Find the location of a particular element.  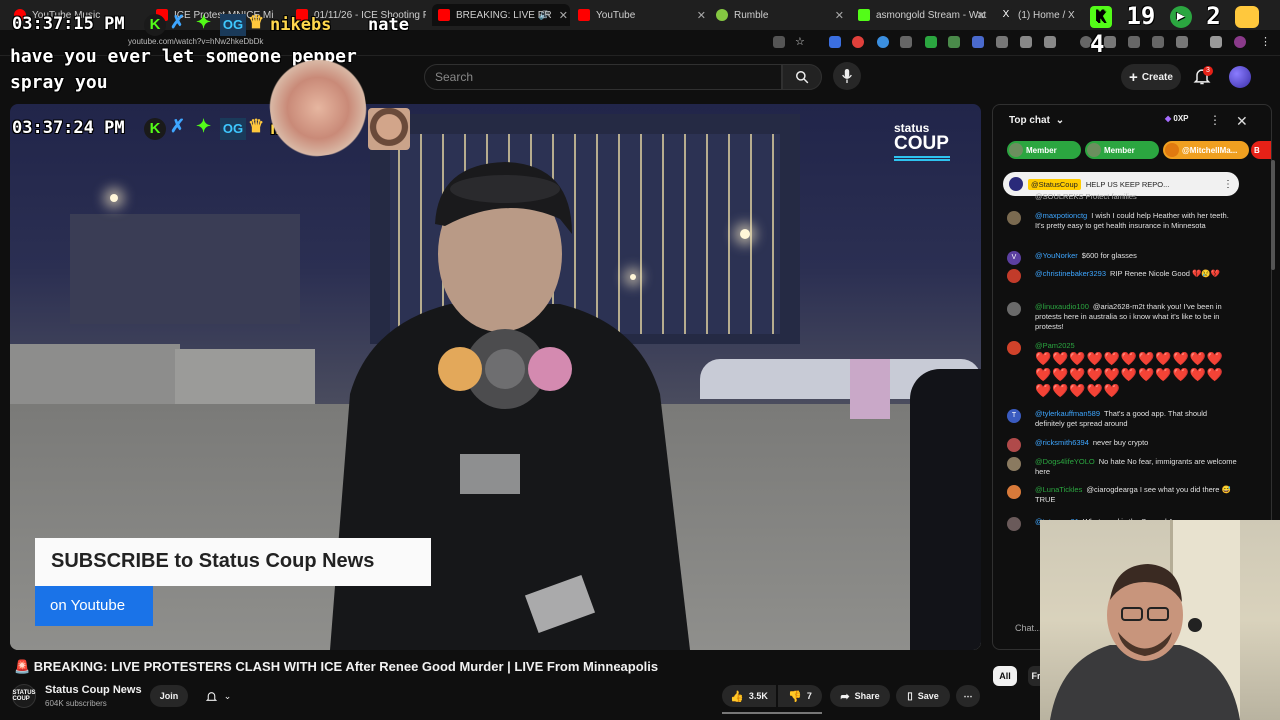

person-right-edge is located at coordinates (945, 509).